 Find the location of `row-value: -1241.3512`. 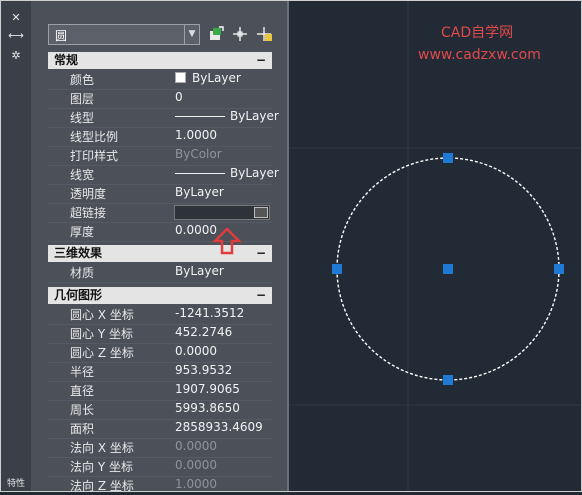

row-value: -1241.3512 is located at coordinates (210, 313).